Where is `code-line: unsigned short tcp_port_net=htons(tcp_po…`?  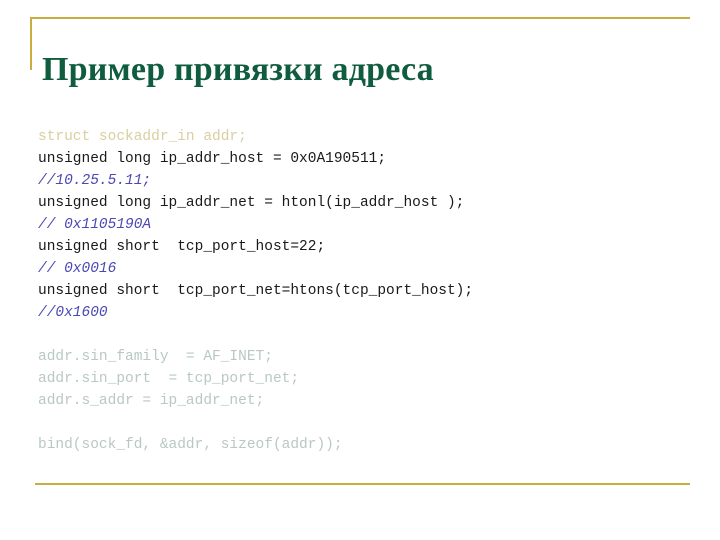
code-line: unsigned short tcp_port_net=htons(tcp_po… is located at coordinates (256, 291).